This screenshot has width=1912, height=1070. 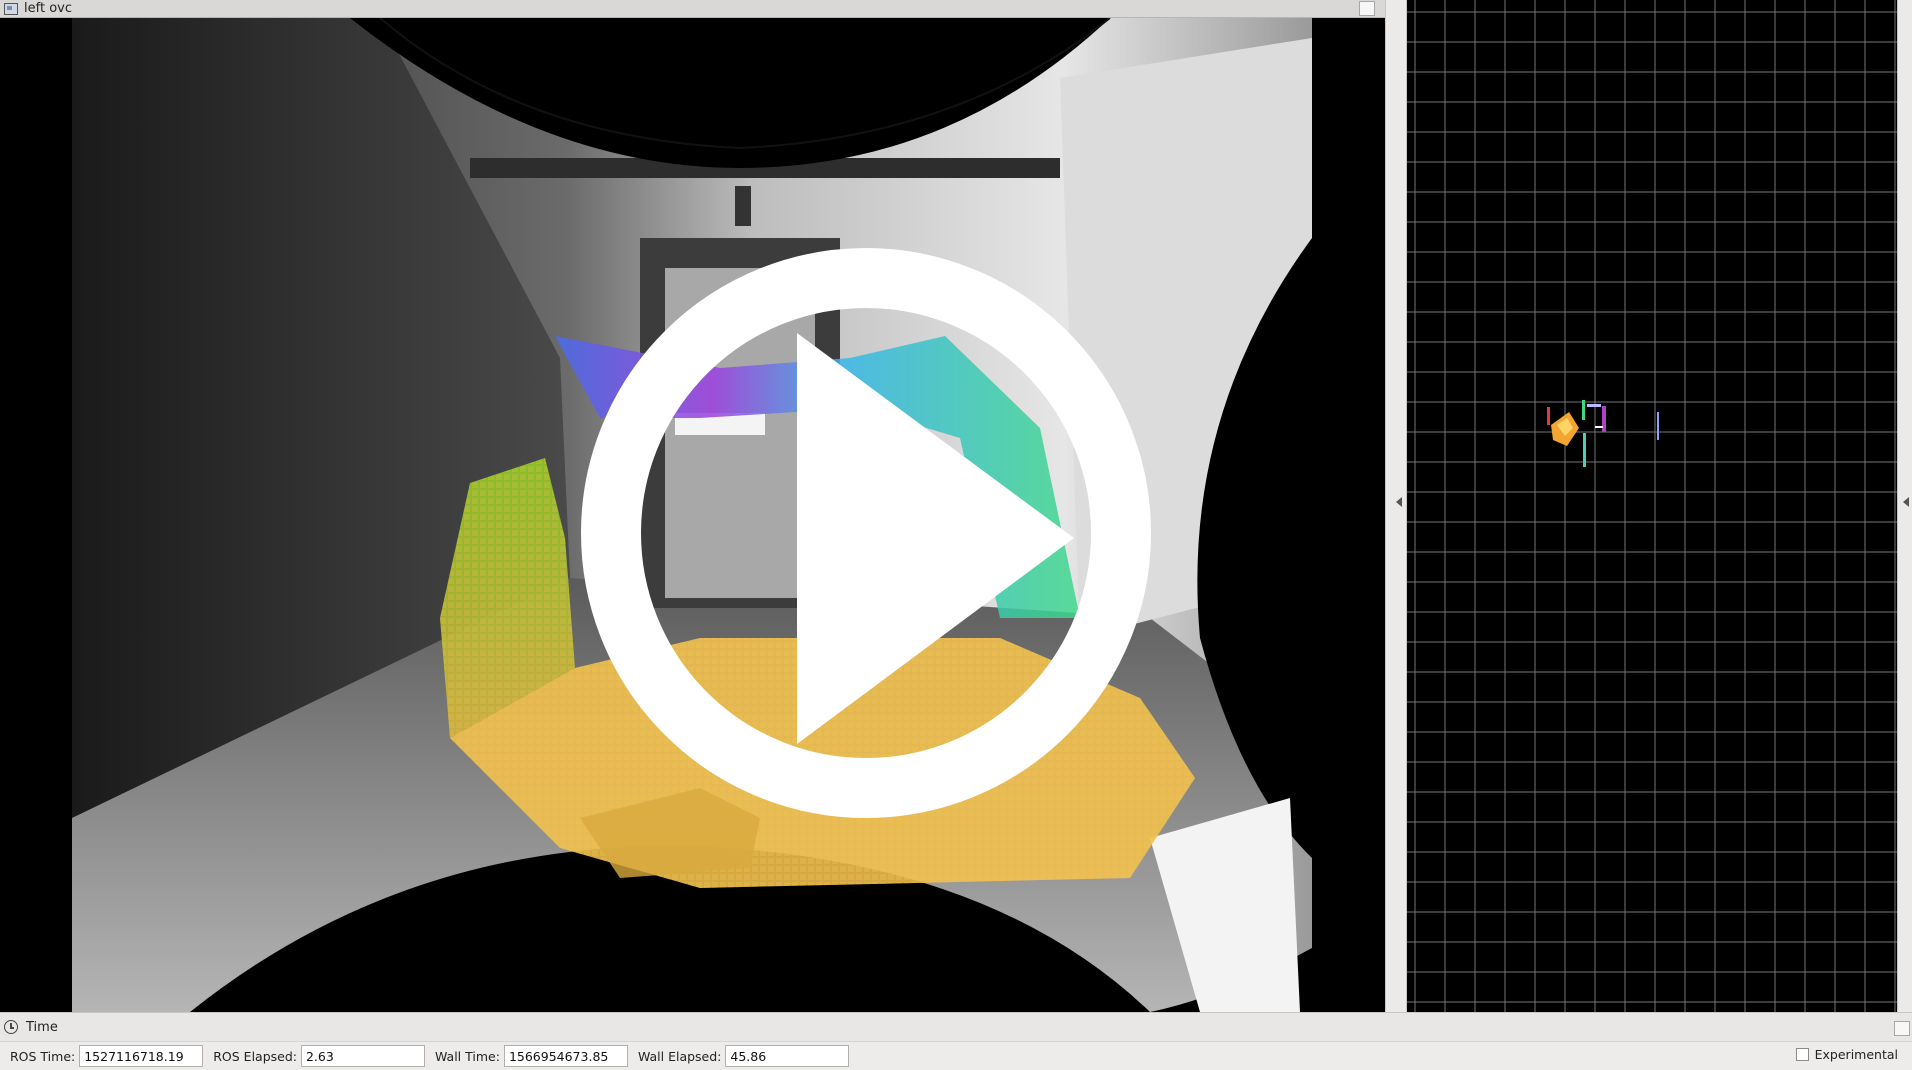 I want to click on collapse-left-icon, so click(x=1399, y=502).